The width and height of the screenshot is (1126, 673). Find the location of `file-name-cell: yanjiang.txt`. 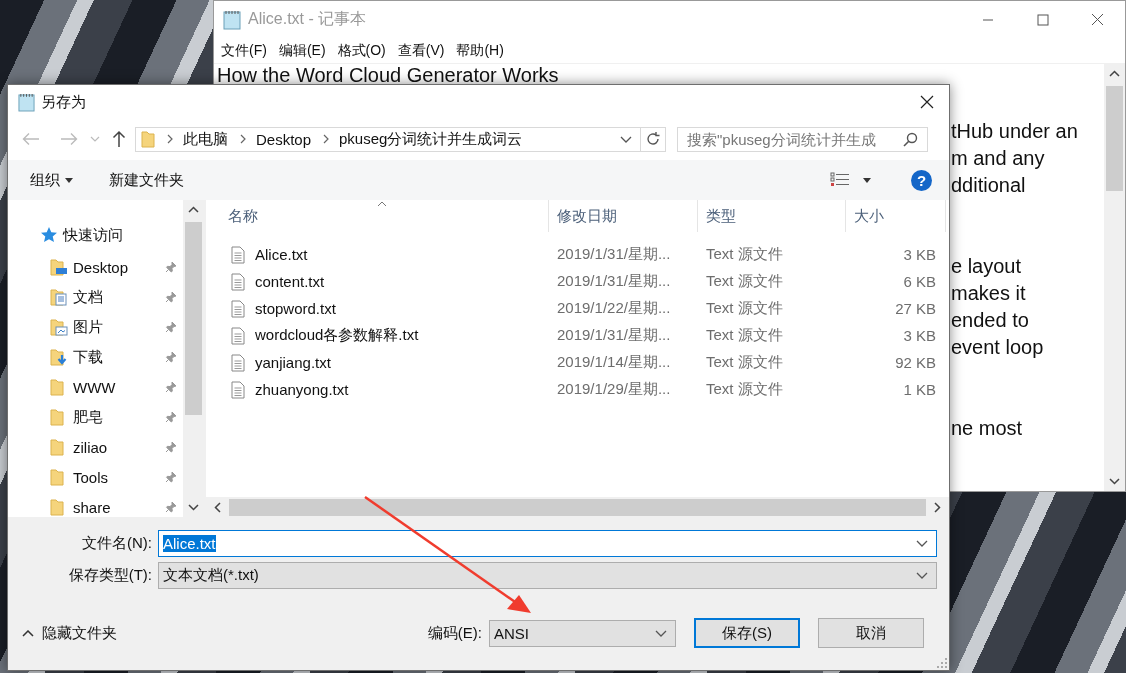

file-name-cell: yanjiang.txt is located at coordinates (377, 362).